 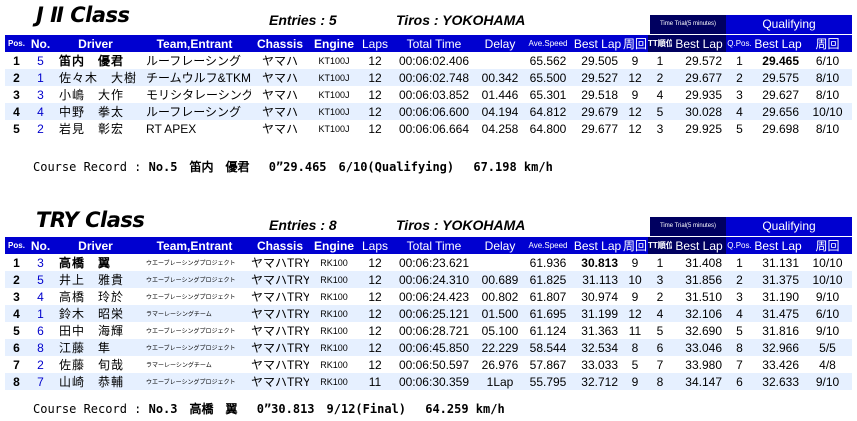 What do you see at coordinates (660, 381) in the screenshot?
I see `tt-pos-cell: 8` at bounding box center [660, 381].